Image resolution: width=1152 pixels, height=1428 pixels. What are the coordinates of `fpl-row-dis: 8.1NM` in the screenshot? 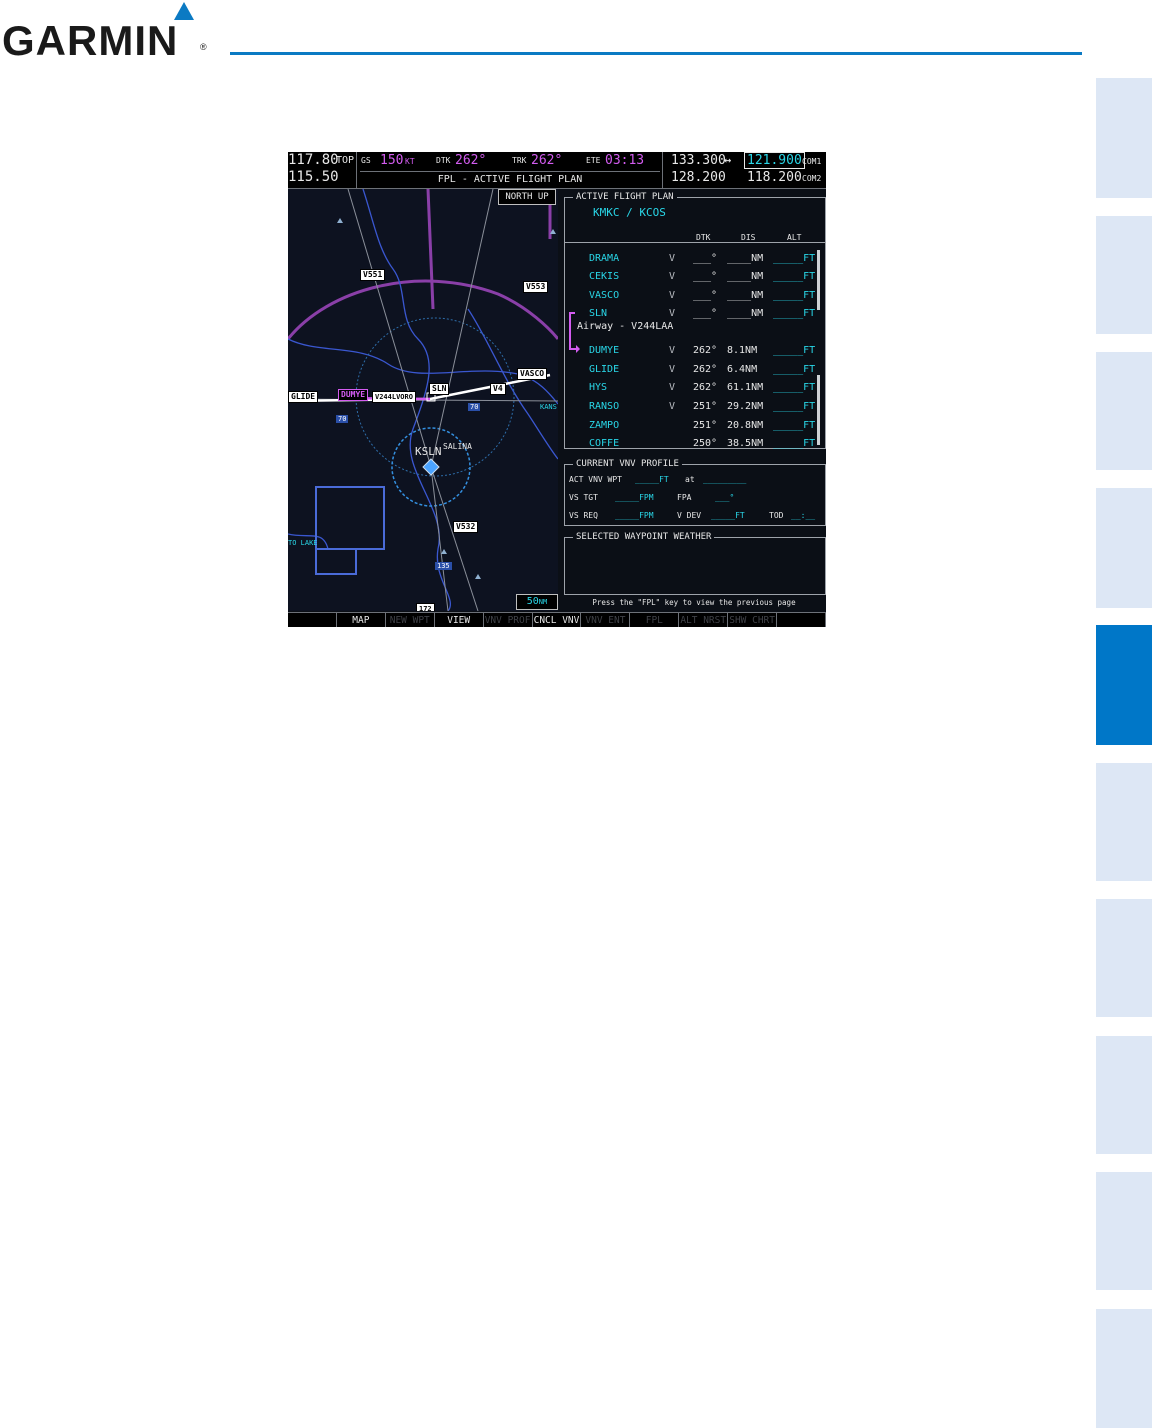 It's located at (742, 350).